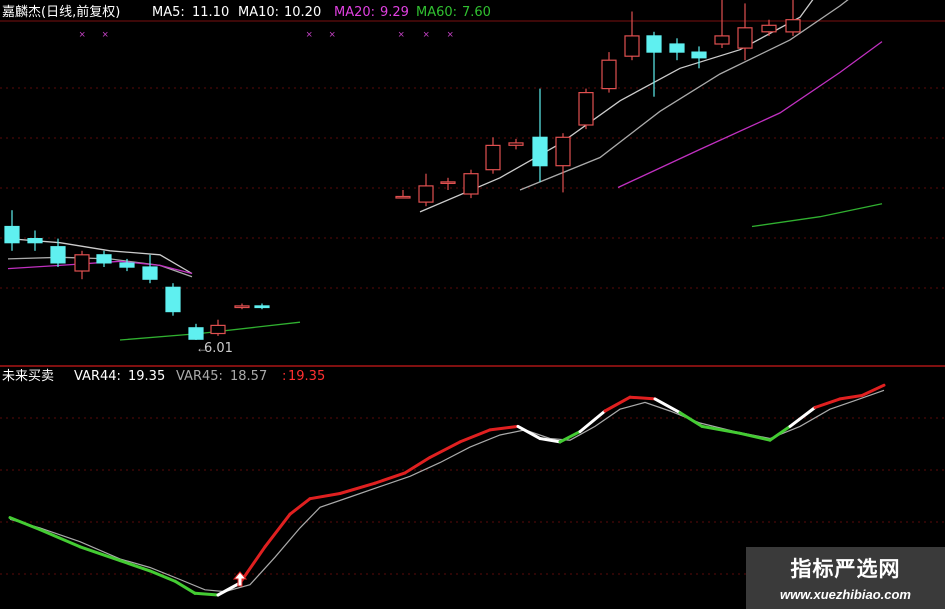  What do you see at coordinates (28, 376) in the screenshot?
I see `indicator-title: 未来买卖` at bounding box center [28, 376].